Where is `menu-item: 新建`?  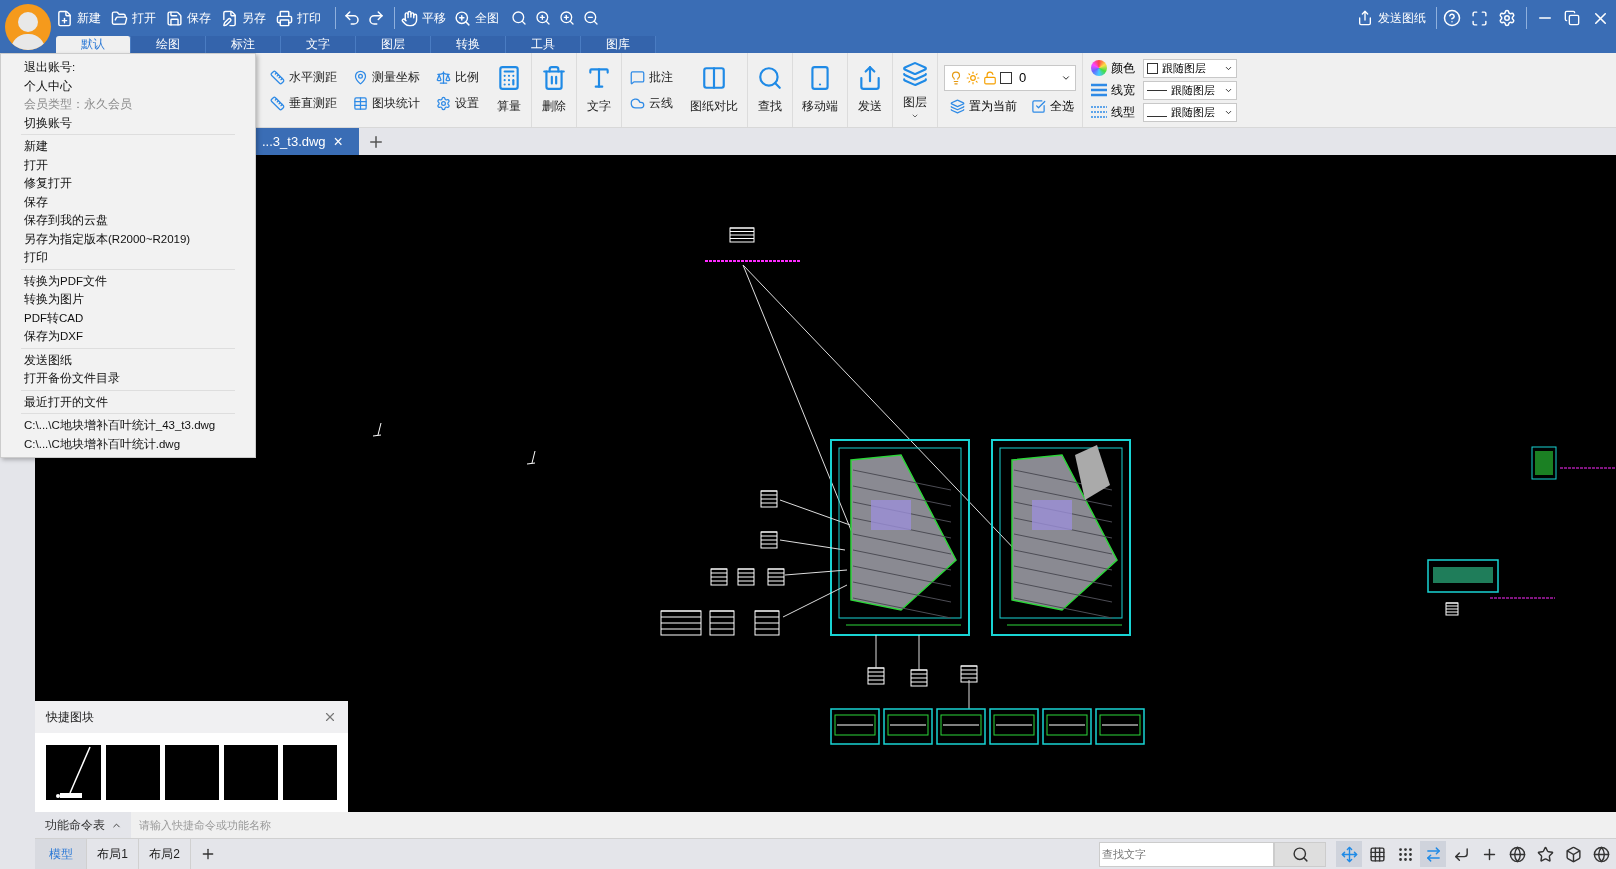 menu-item: 新建 is located at coordinates (128, 146).